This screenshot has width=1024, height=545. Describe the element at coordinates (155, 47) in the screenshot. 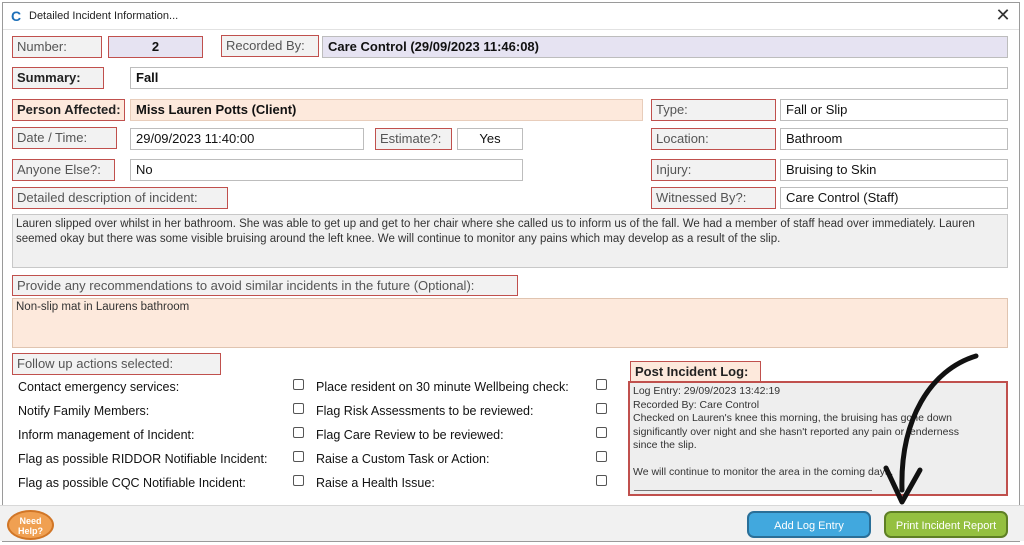

I see `number-field: 2` at that location.